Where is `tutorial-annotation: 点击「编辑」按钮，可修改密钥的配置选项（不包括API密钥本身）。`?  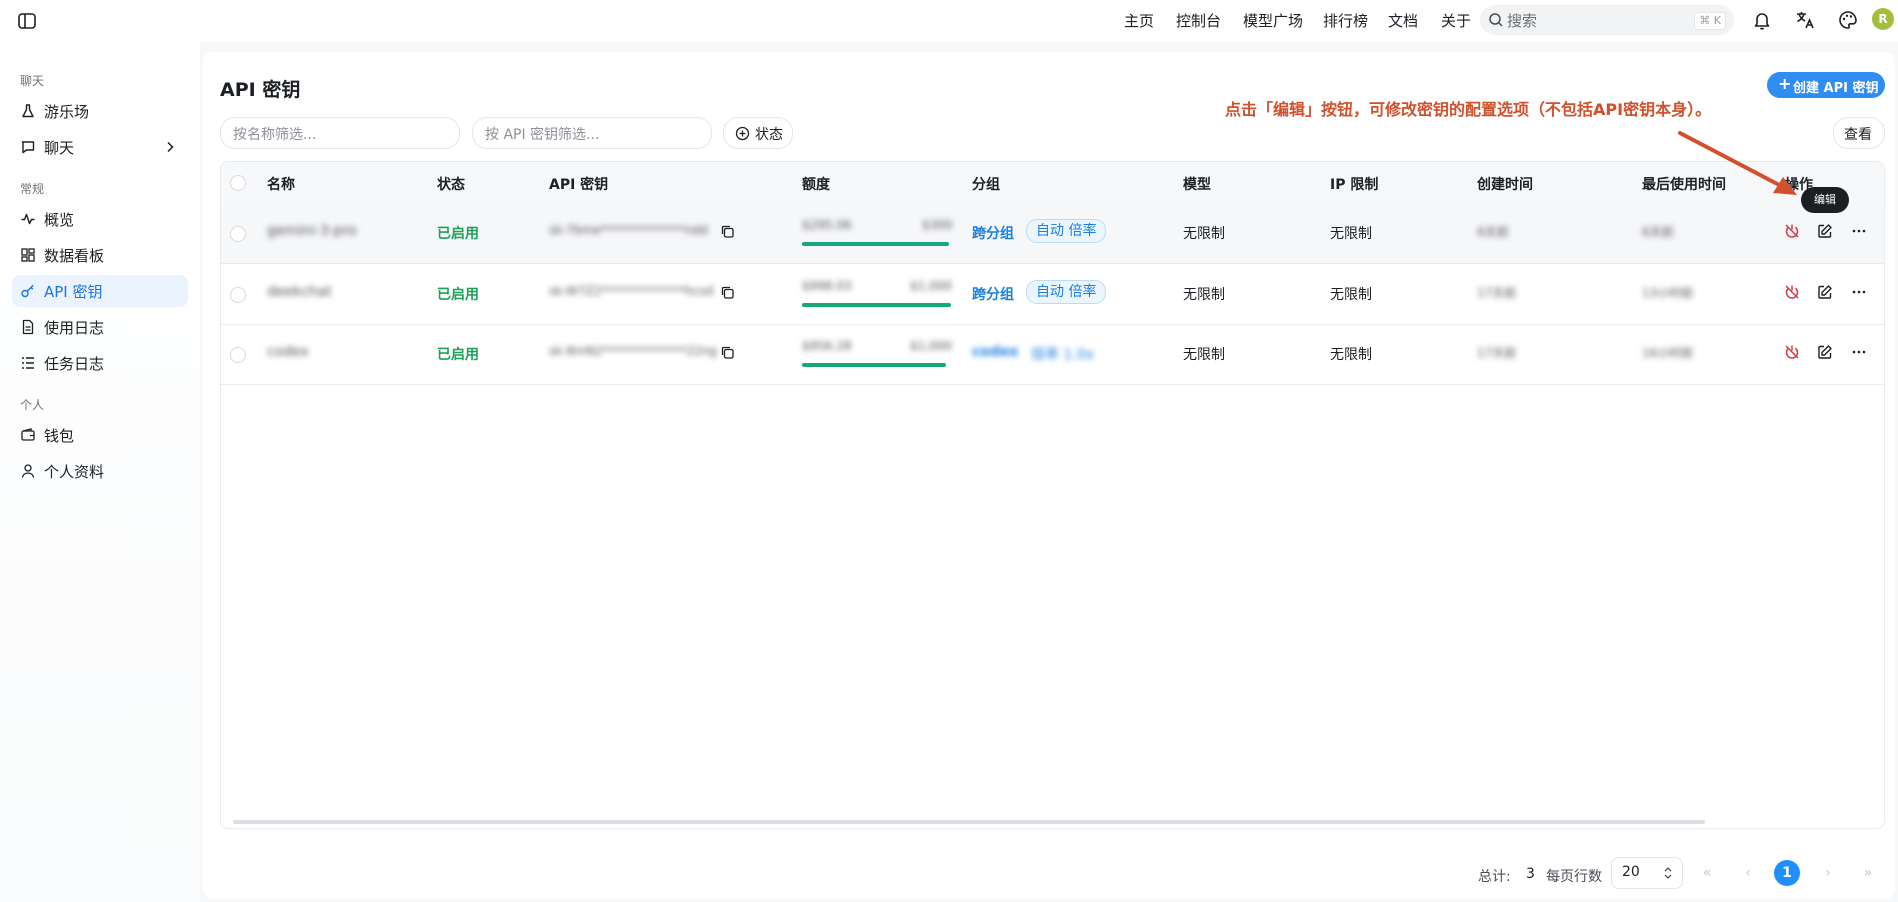 tutorial-annotation: 点击「编辑」按钮，可修改密钥的配置选项（不包括API密钥本身）。 is located at coordinates (1468, 109).